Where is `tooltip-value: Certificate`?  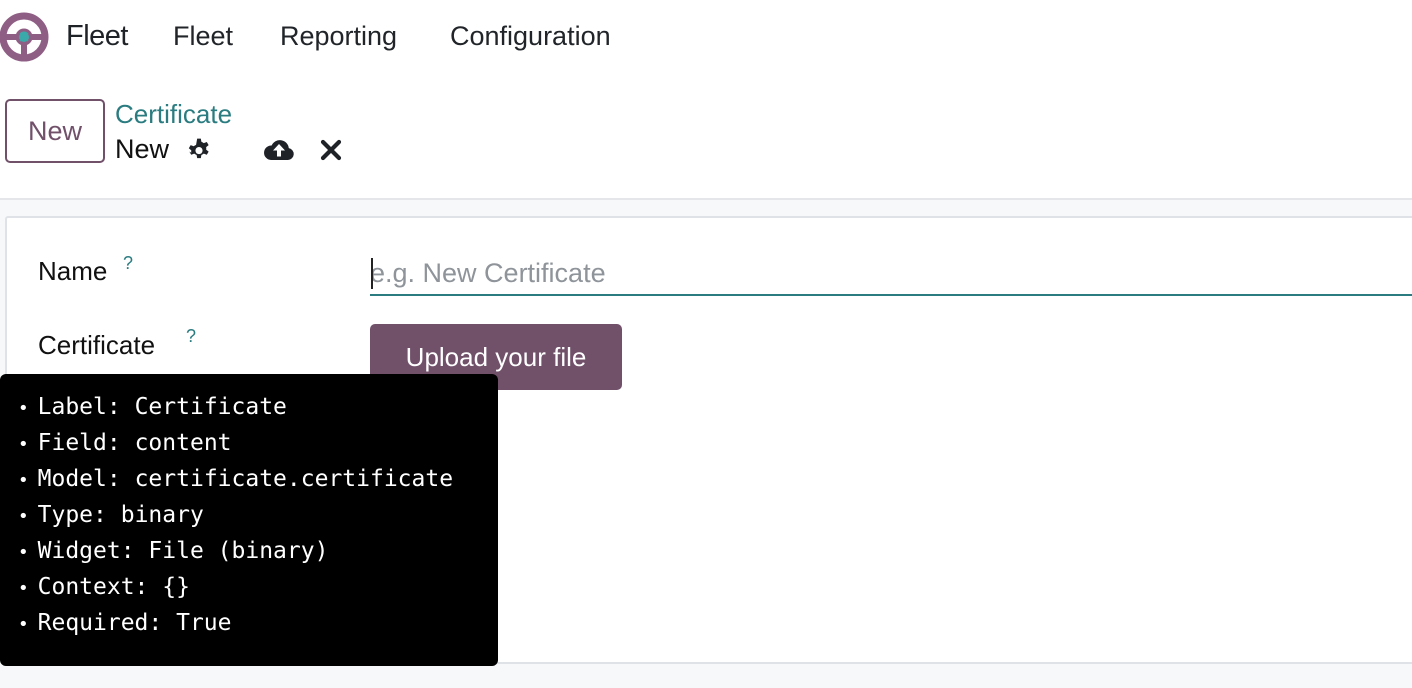
tooltip-value: Certificate is located at coordinates (210, 407).